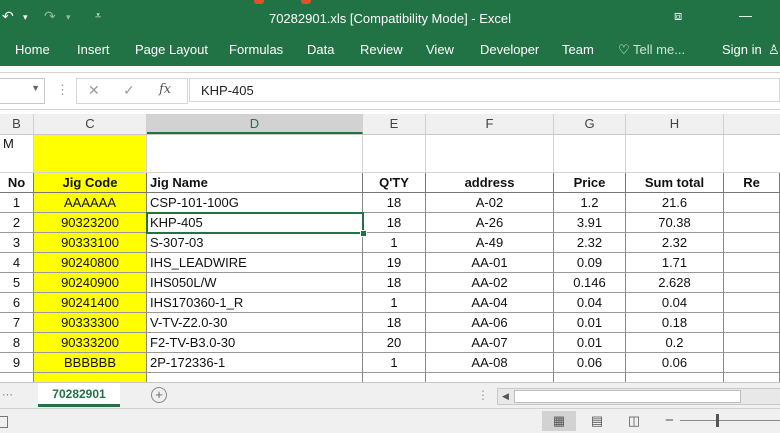 Image resolution: width=780 pixels, height=433 pixels. Describe the element at coordinates (17, 263) in the screenshot. I see `cell-no: 4` at that location.